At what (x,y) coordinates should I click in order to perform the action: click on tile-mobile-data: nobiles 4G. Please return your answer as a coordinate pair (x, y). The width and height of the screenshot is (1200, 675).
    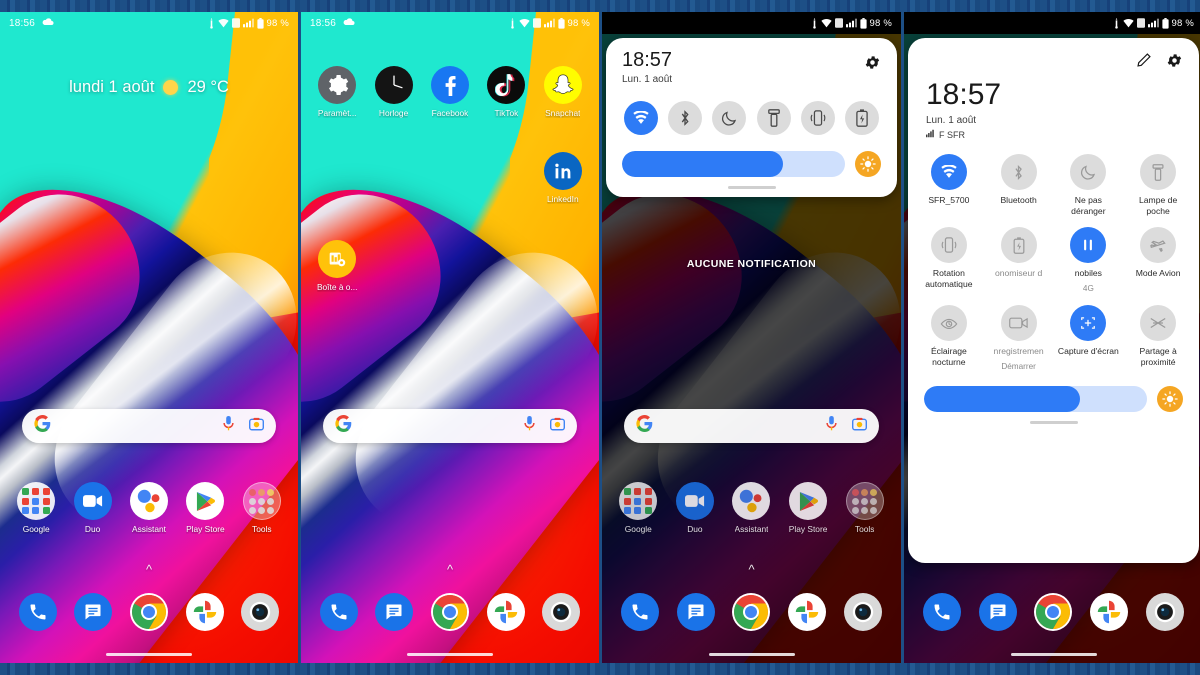
    Looking at the image, I should click on (1089, 260).